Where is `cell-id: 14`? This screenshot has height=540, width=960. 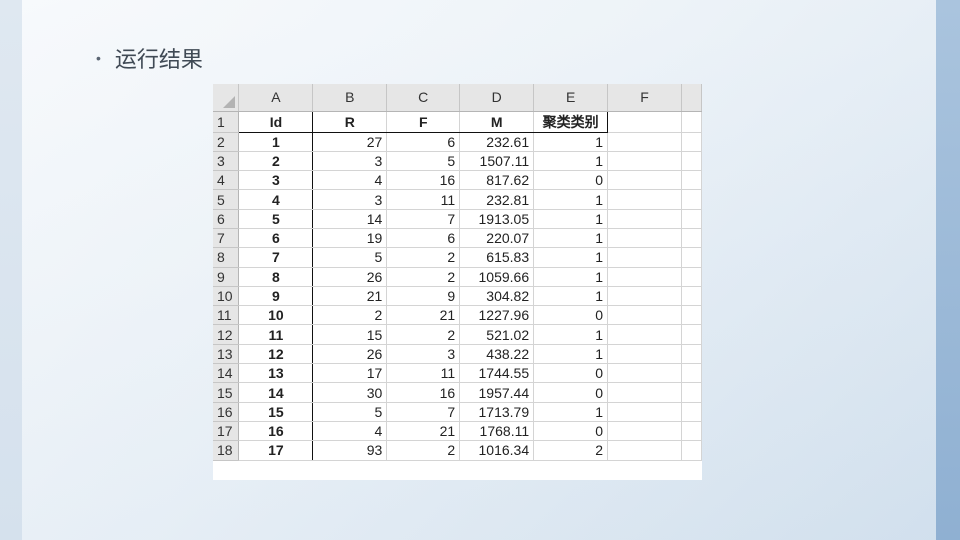 cell-id: 14 is located at coordinates (276, 392).